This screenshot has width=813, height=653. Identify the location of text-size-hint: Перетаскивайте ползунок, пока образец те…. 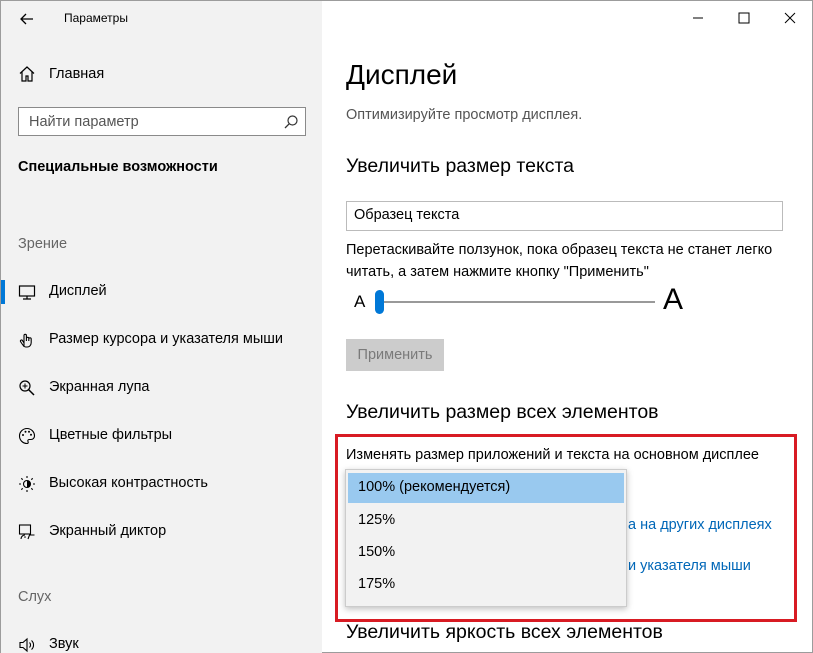
(559, 261).